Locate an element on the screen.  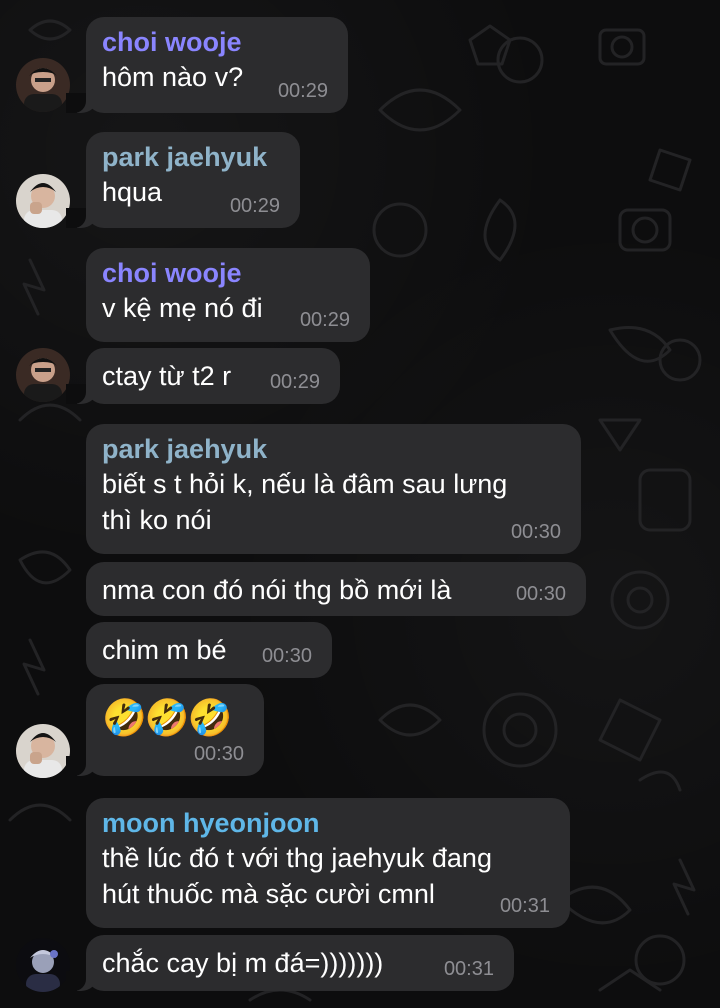
message-bubble: chắc cay bị m đá=))))))) 00:31 is located at coordinates (290, 963).